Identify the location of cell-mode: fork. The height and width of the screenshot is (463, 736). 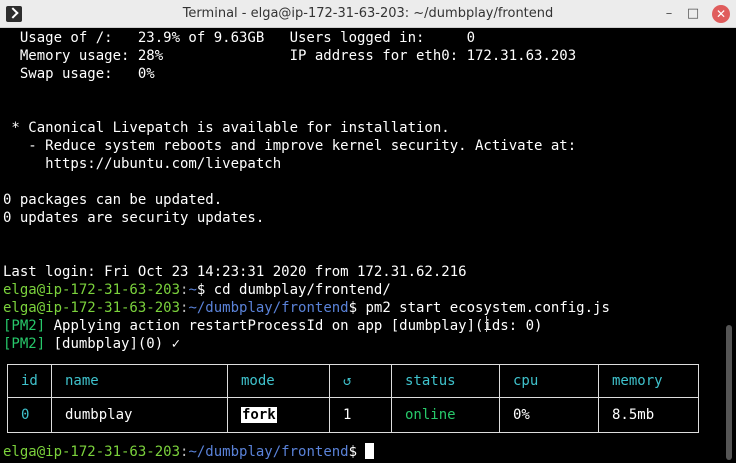
(278, 415).